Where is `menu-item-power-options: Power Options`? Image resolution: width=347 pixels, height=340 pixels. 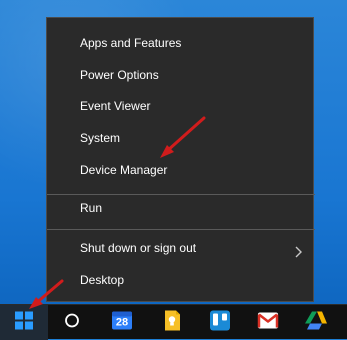 menu-item-power-options: Power Options is located at coordinates (181, 75).